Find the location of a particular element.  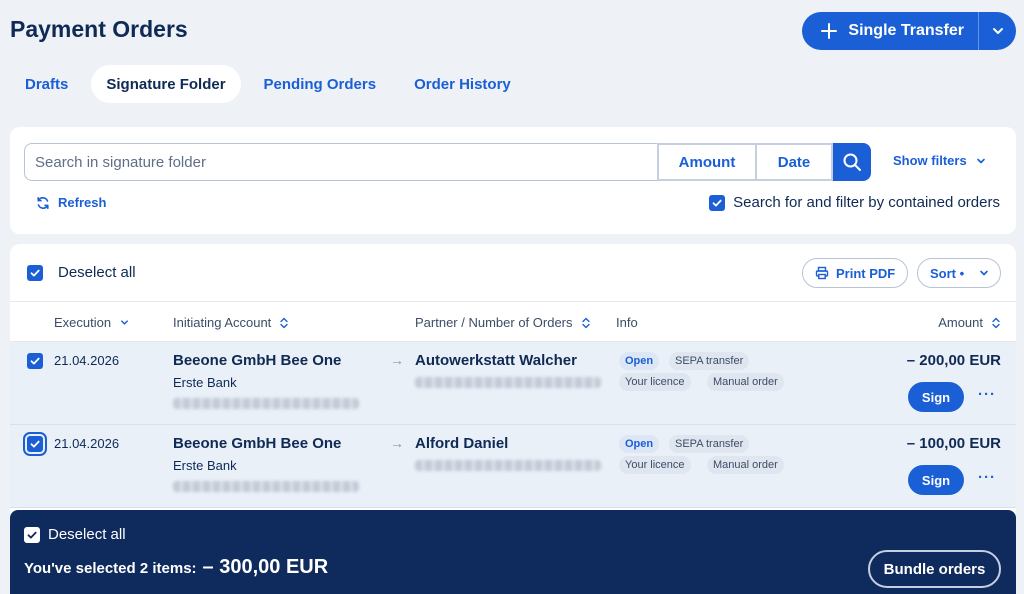

selection-summary: You've selected 2 items: – 300,00 EUR is located at coordinates (176, 567).